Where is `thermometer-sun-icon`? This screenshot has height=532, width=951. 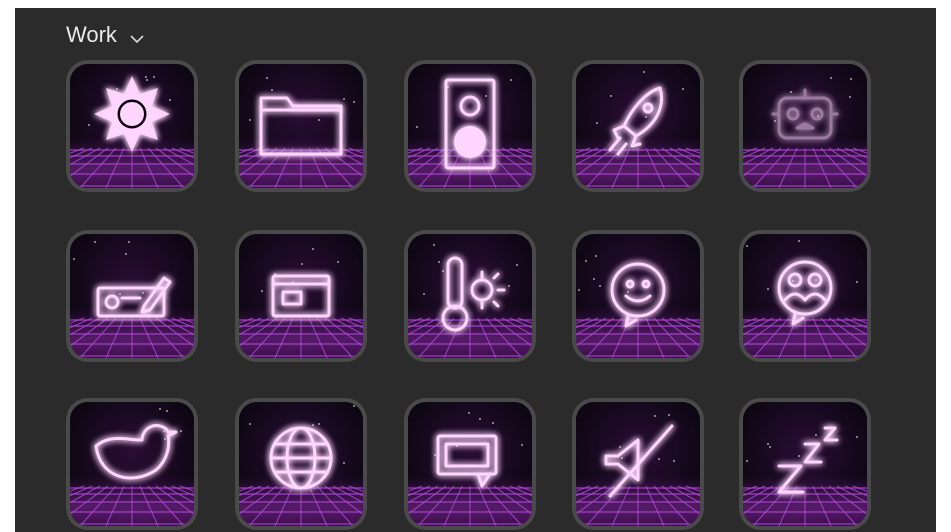
thermometer-sun-icon is located at coordinates (470, 296).